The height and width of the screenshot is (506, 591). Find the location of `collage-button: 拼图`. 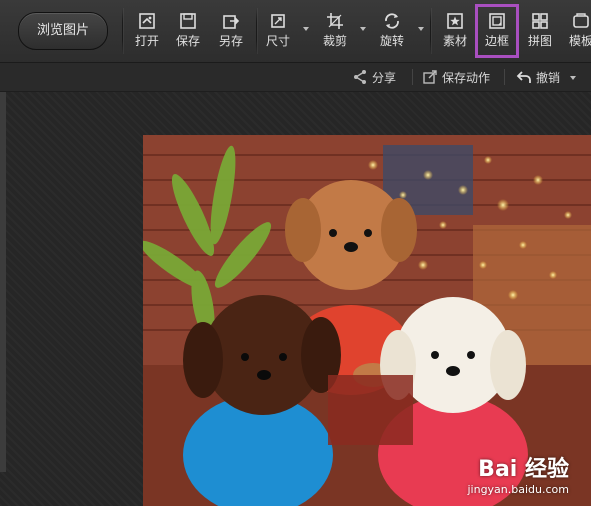

collage-button: 拼图 is located at coordinates (540, 31).